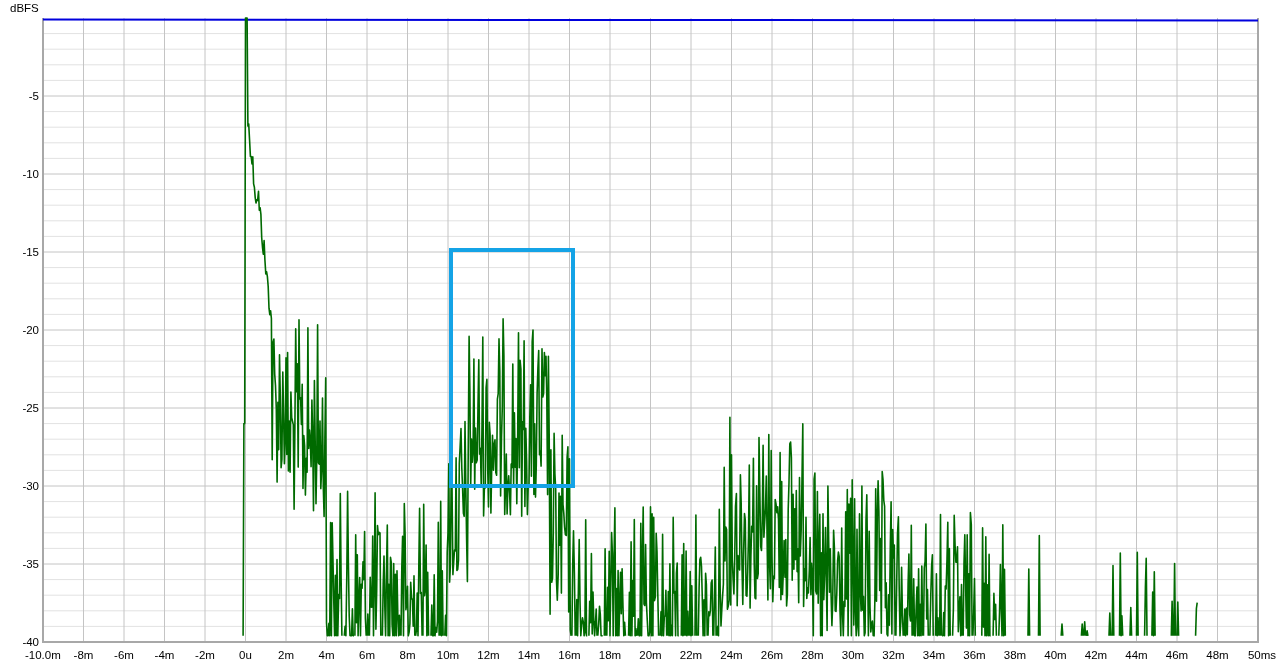 The image size is (1280, 667). What do you see at coordinates (1055, 655) in the screenshot?
I see `x-tick-label: 40m` at bounding box center [1055, 655].